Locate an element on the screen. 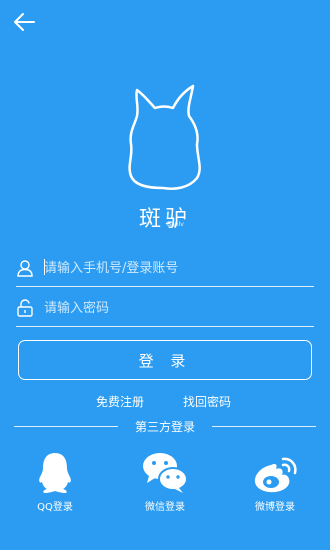 This screenshot has height=550, width=330. qq-login-button: QQ登录 is located at coordinates (55, 482).